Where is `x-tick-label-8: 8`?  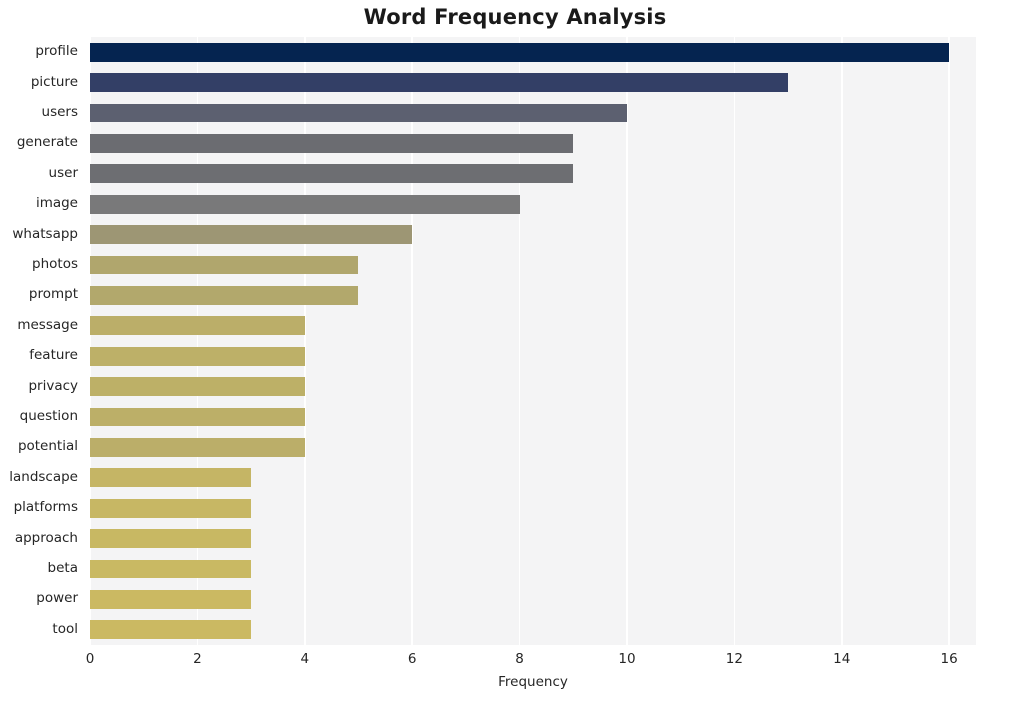
x-tick-label-8: 8 is located at coordinates (519, 659).